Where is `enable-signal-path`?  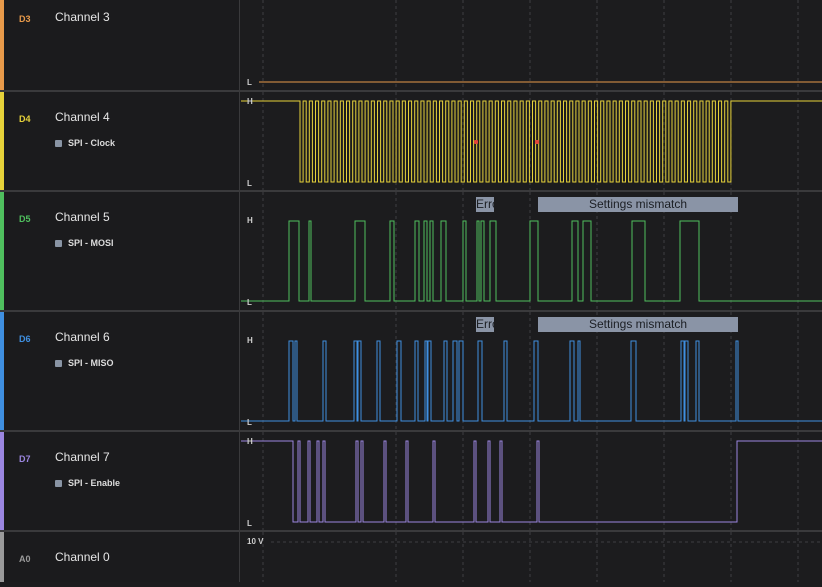
enable-signal-path is located at coordinates (531, 481).